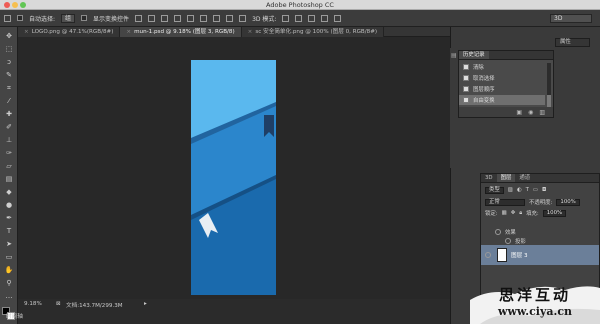  What do you see at coordinates (535, 190) in the screenshot?
I see `filter-shape-icon: ▭` at bounding box center [535, 190].